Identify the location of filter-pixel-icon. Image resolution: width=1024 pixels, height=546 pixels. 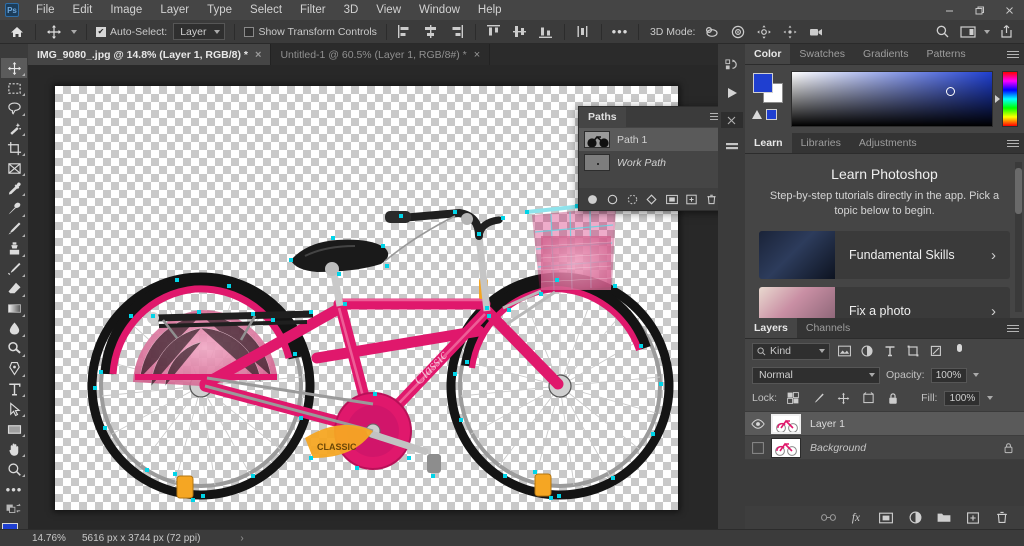
(844, 351).